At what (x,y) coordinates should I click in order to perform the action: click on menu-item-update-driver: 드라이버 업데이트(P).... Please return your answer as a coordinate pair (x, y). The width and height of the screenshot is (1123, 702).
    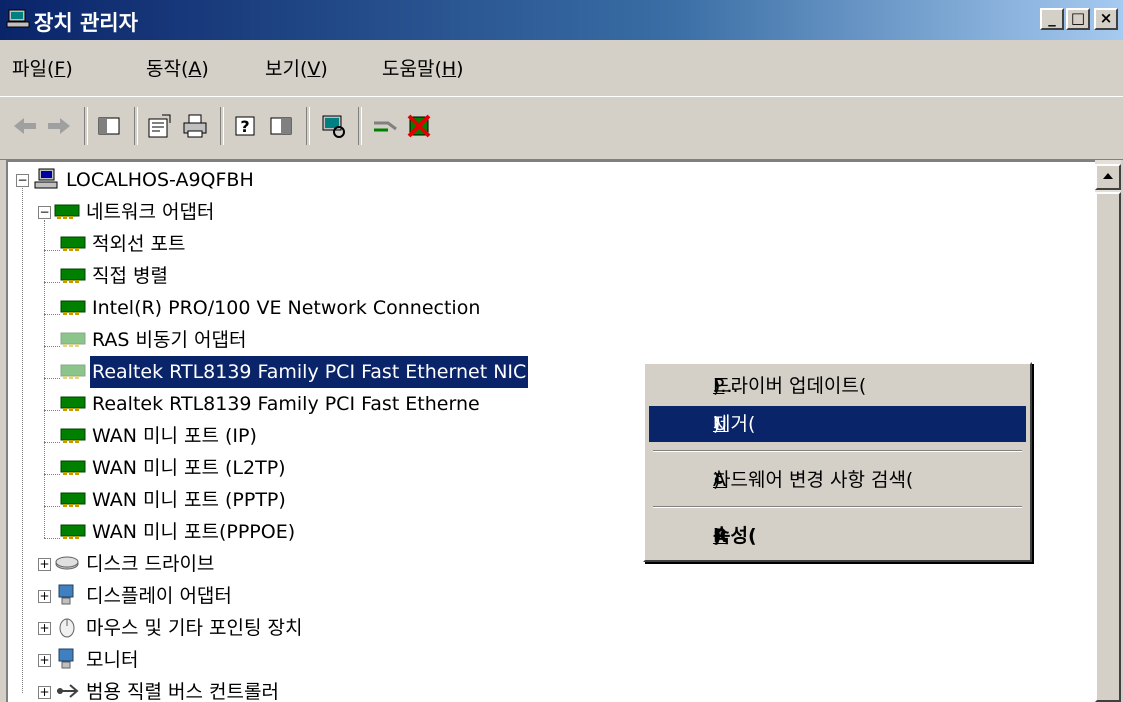
    Looking at the image, I should click on (837, 386).